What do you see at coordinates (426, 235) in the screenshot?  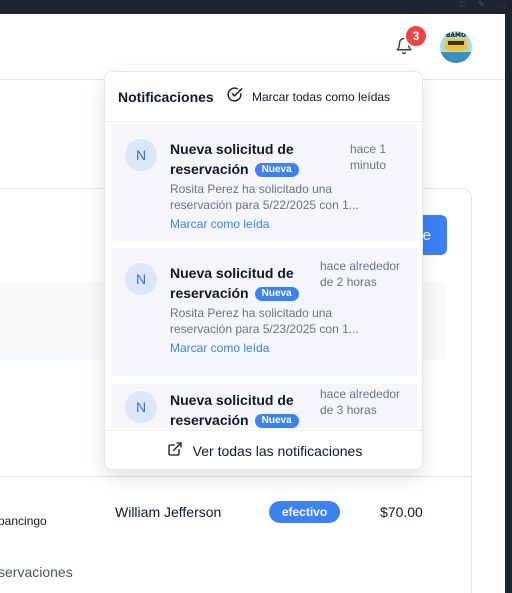 I see `primary-action-button-label: e` at bounding box center [426, 235].